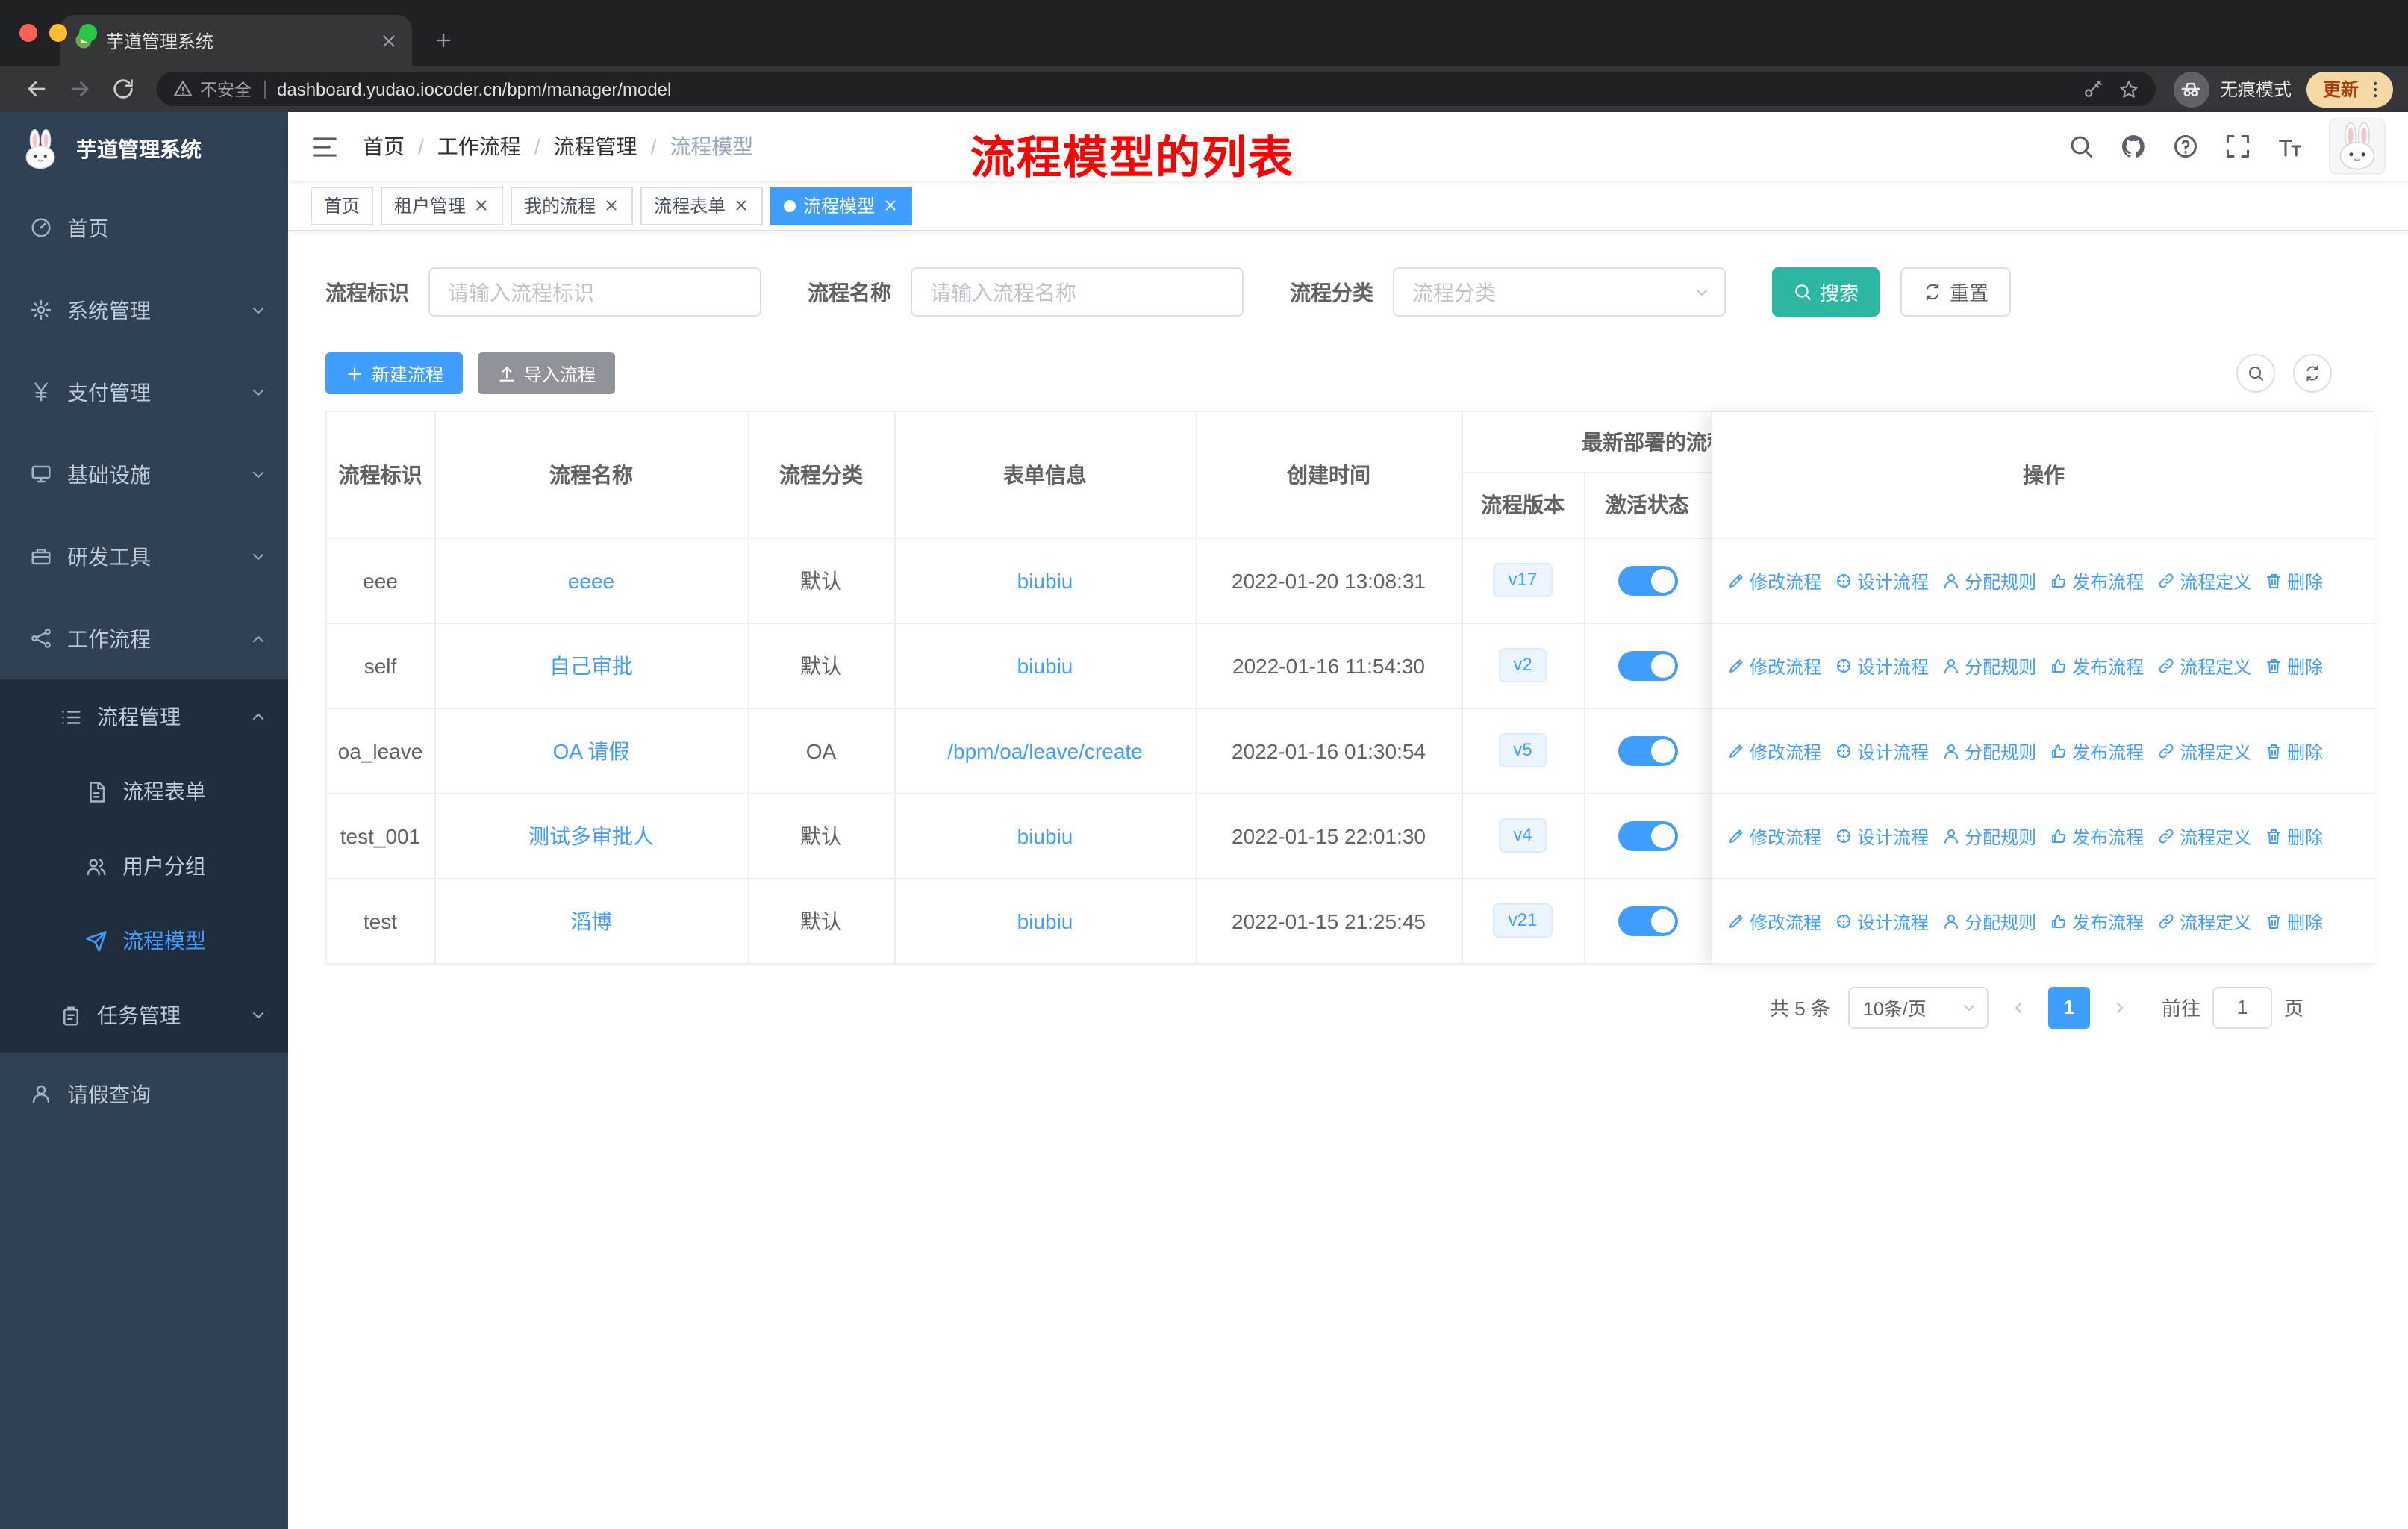  What do you see at coordinates (144, 310) in the screenshot?
I see `sidebar-item-system: 系统管理` at bounding box center [144, 310].